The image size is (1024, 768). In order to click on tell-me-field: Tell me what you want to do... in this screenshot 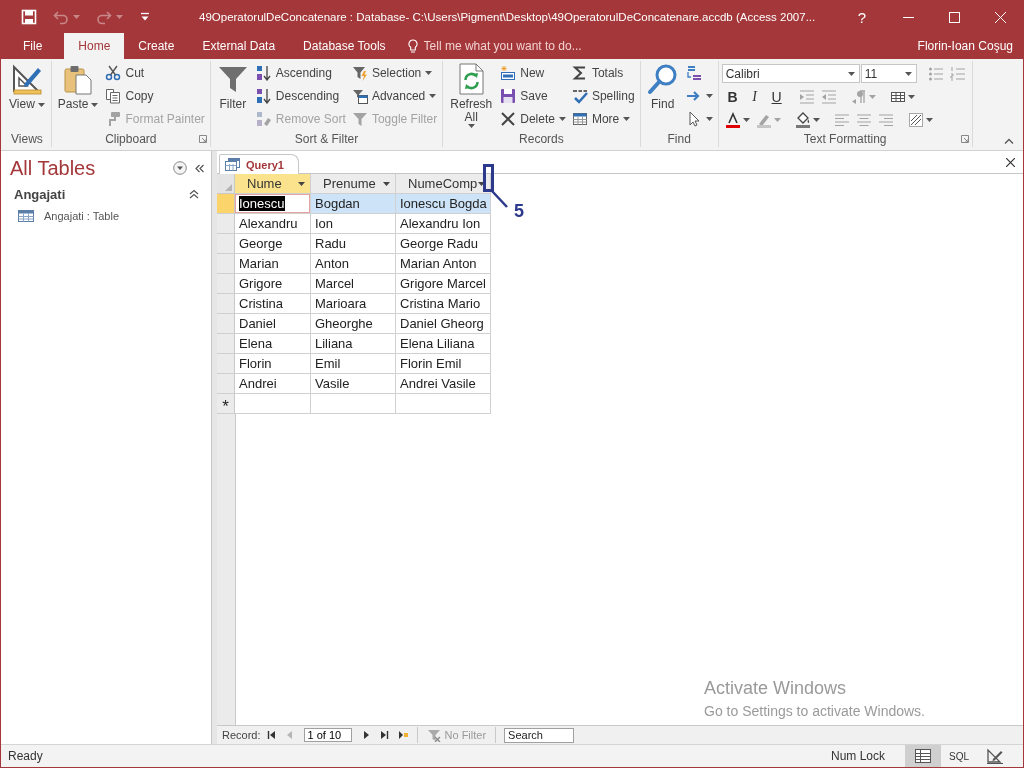, I will do `click(516, 46)`.